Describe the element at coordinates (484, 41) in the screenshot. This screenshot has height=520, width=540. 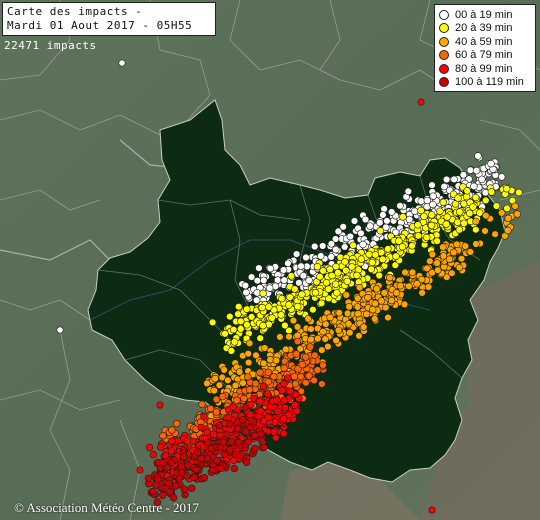
I see `legend-label: 40 à 59 min` at that location.